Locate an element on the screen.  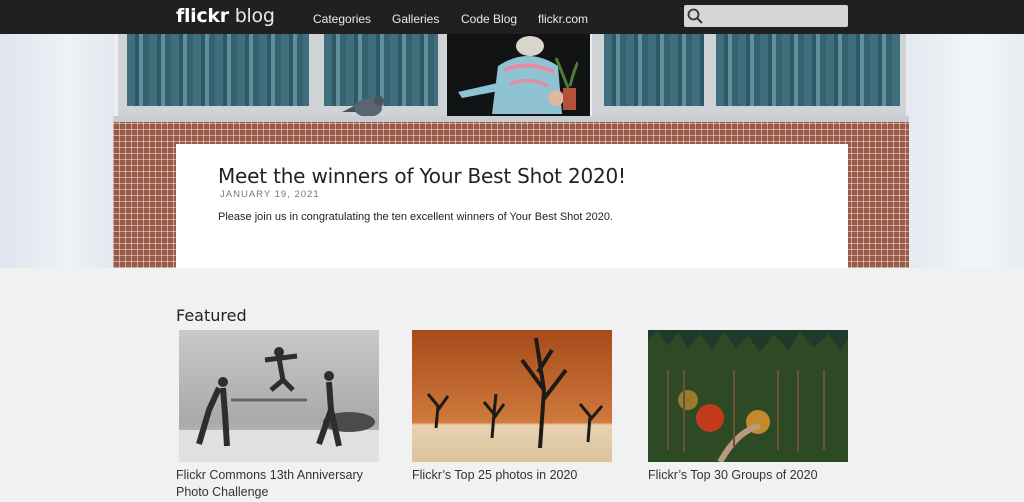
nav-link-categories: Categories is located at coordinates (342, 19).